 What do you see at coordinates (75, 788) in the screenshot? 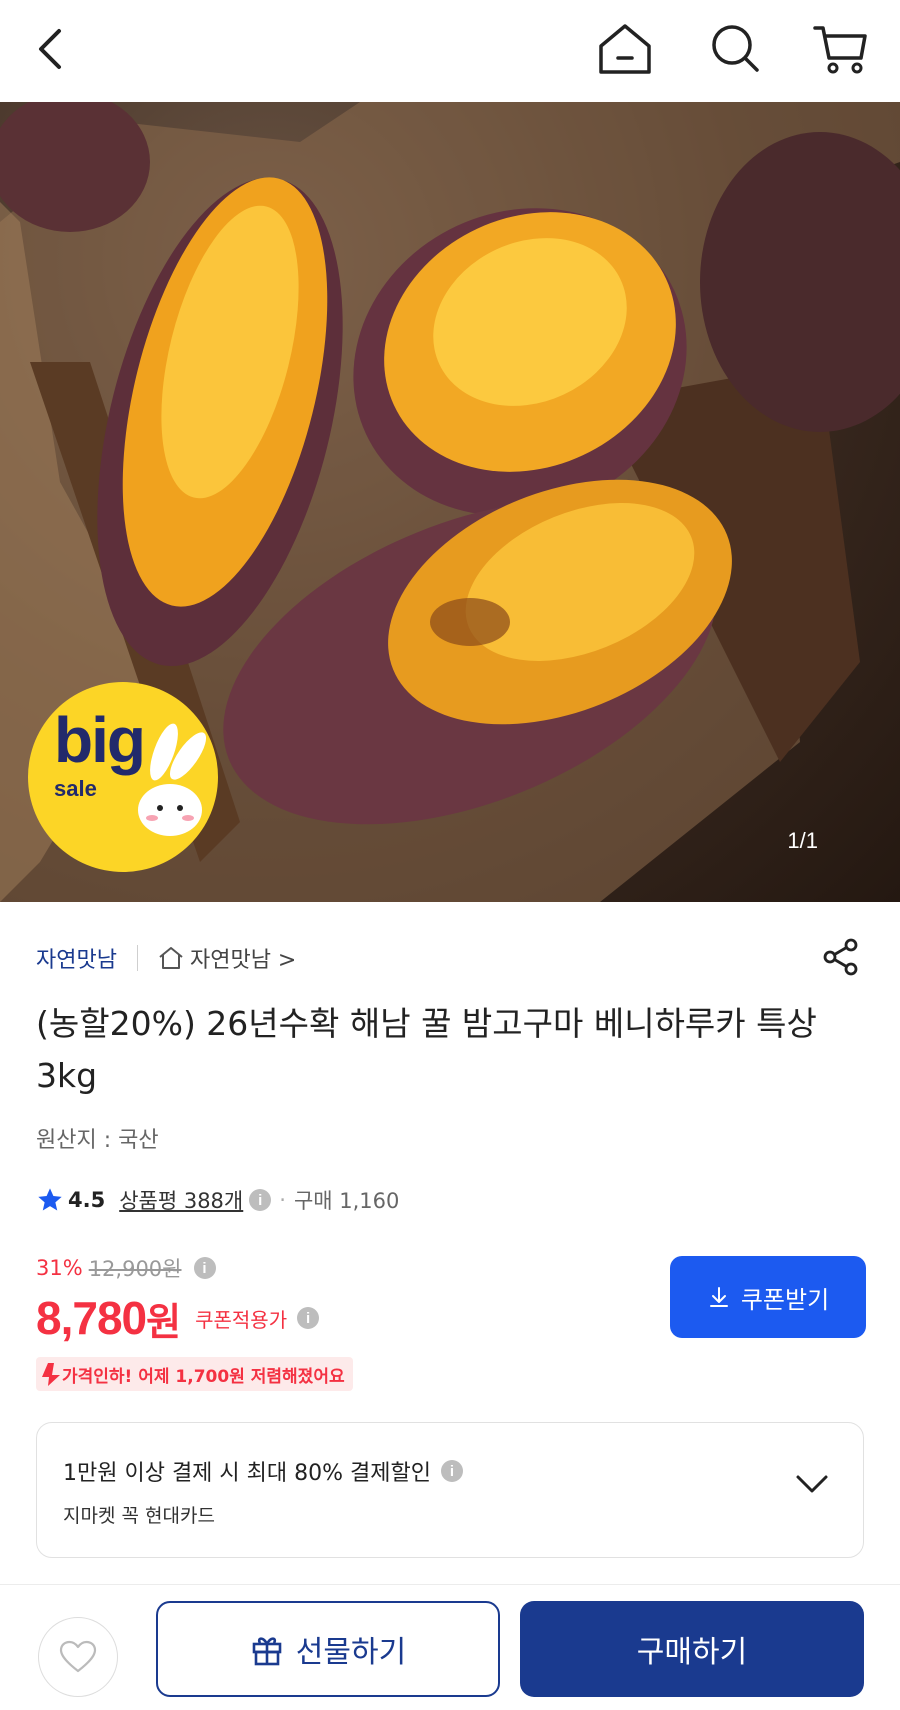
I see `badge-sale-text: sale` at bounding box center [75, 788].